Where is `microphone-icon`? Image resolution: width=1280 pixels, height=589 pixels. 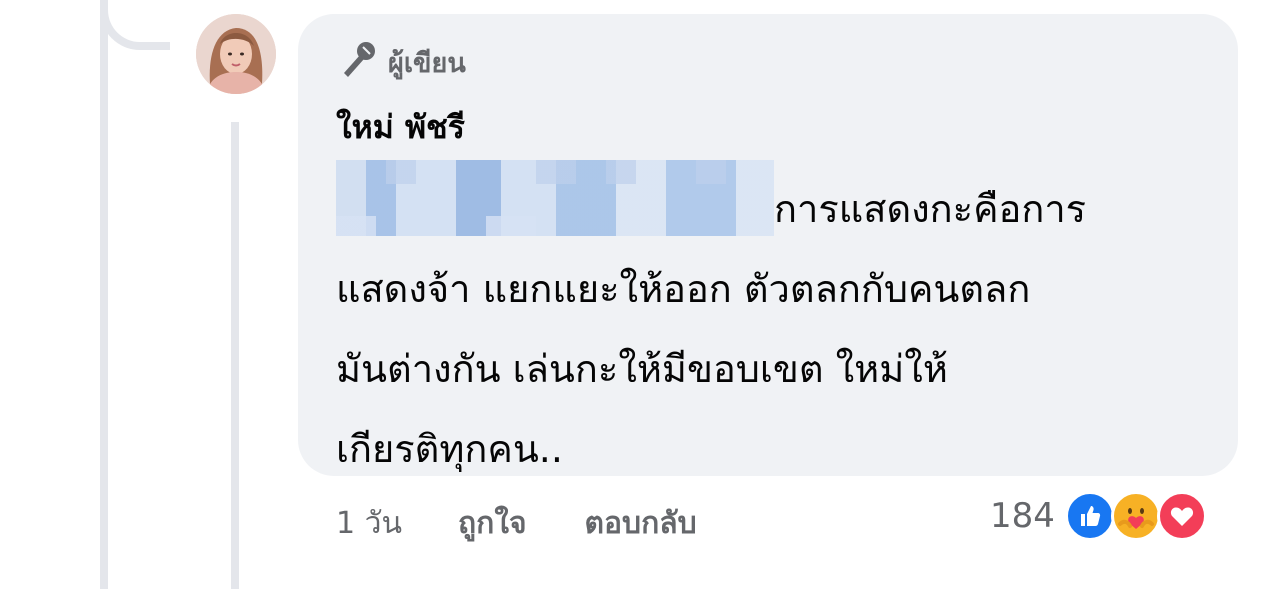
microphone-icon is located at coordinates (357, 62).